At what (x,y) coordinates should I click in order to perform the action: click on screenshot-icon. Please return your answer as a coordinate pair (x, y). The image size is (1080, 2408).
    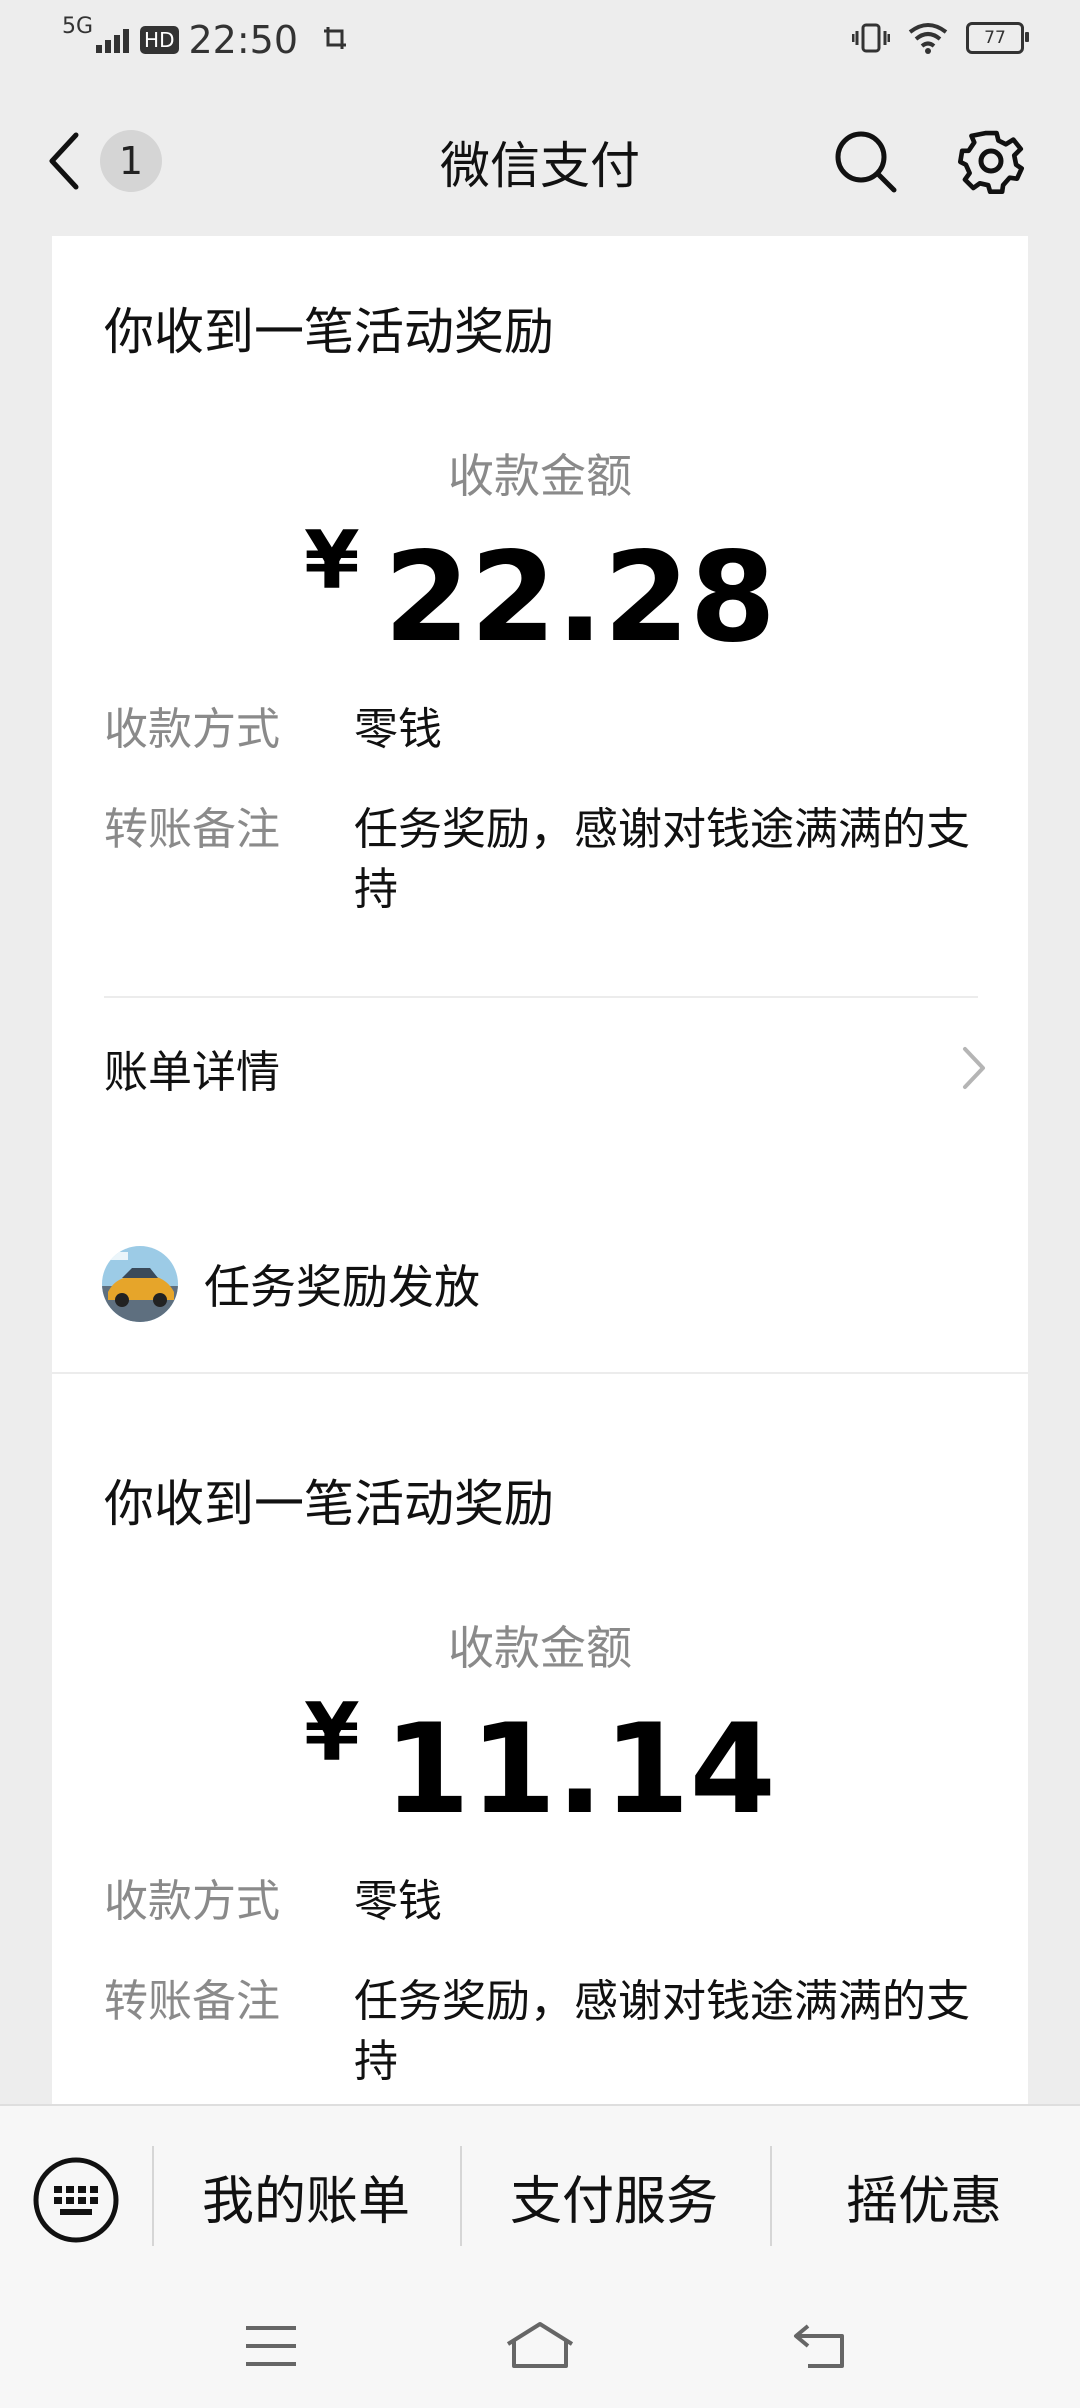
    Looking at the image, I should click on (335, 38).